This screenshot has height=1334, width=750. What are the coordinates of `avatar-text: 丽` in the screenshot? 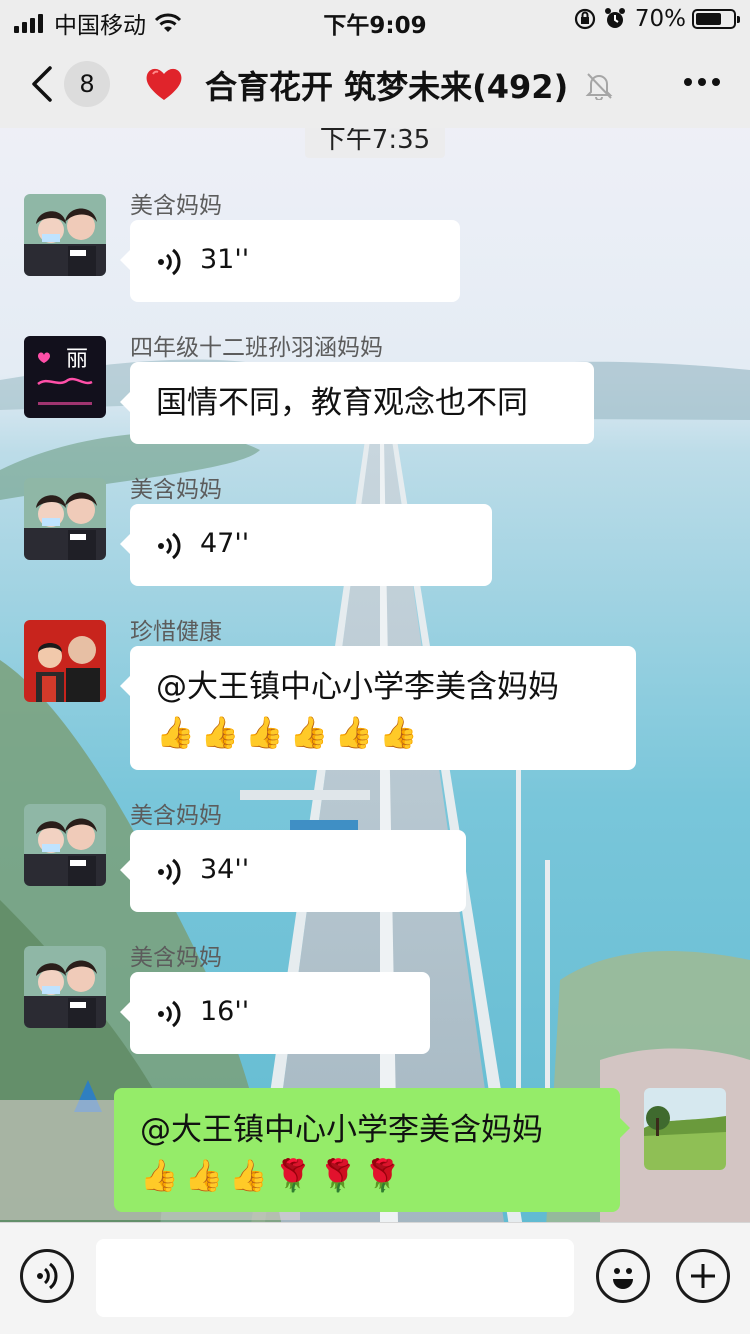 It's located at (77, 359).